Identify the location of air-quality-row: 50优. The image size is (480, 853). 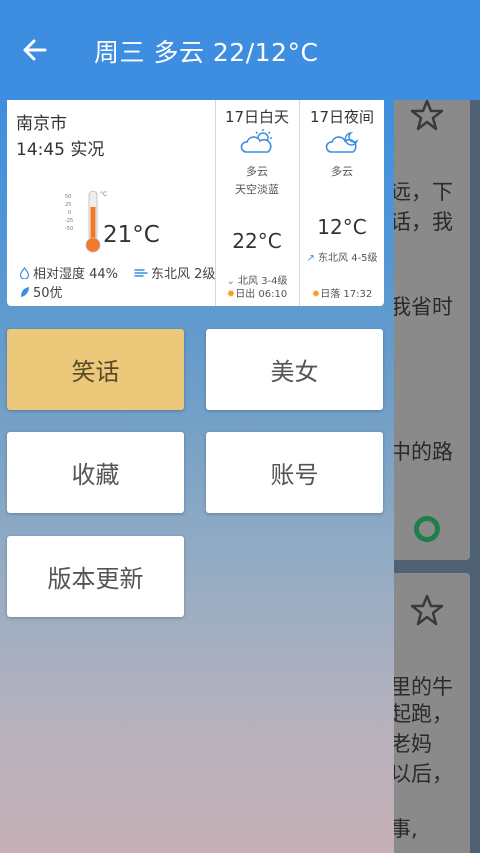
(41, 291).